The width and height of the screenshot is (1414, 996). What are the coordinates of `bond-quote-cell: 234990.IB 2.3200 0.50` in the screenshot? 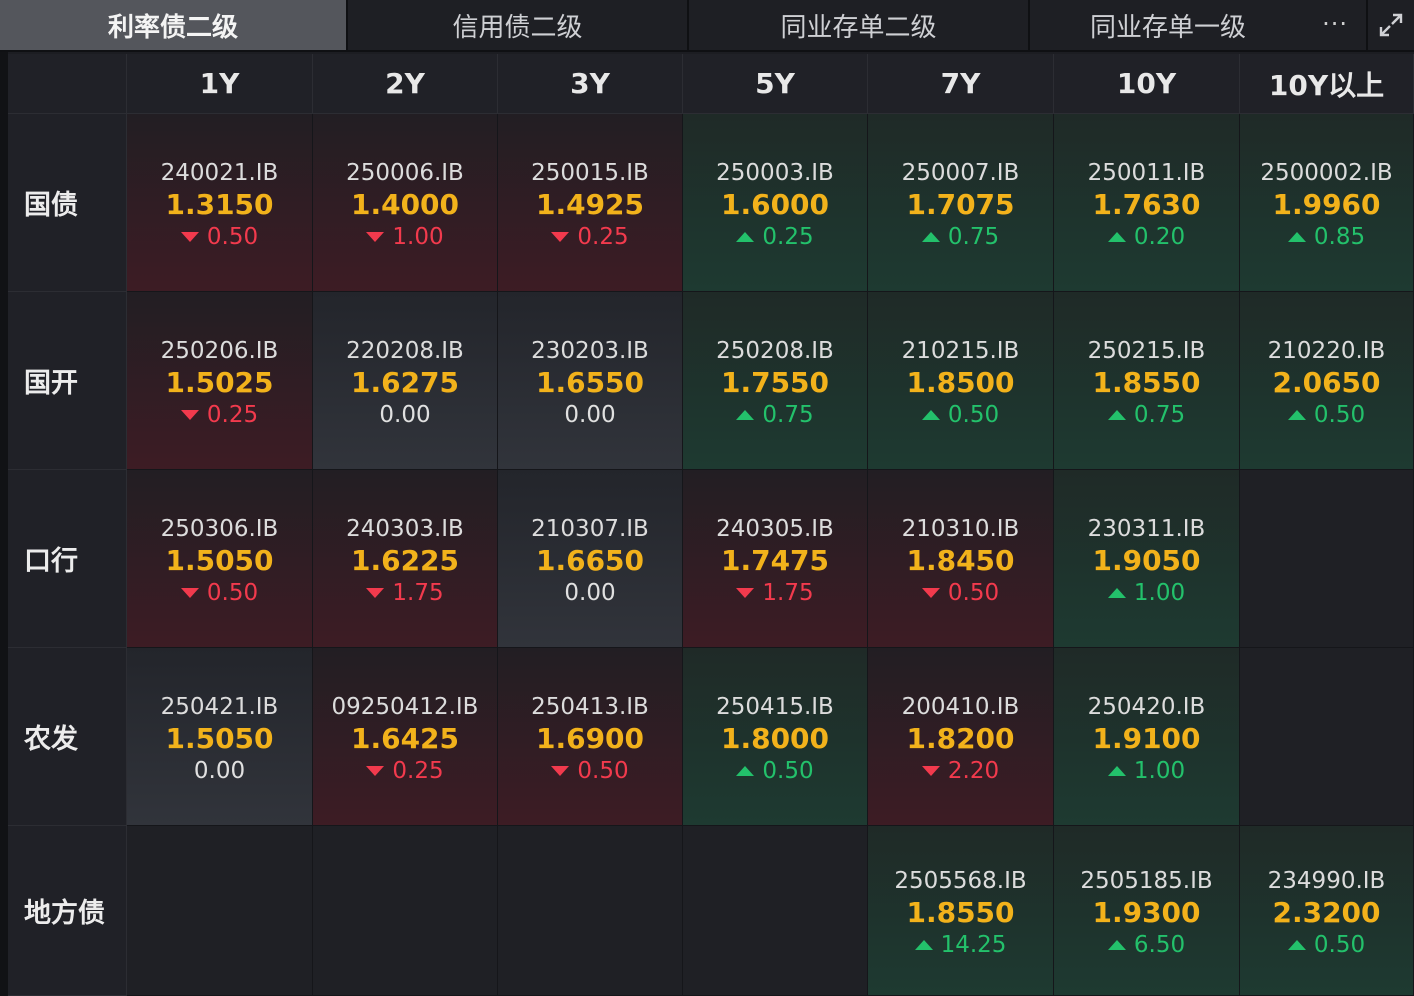 It's located at (1327, 911).